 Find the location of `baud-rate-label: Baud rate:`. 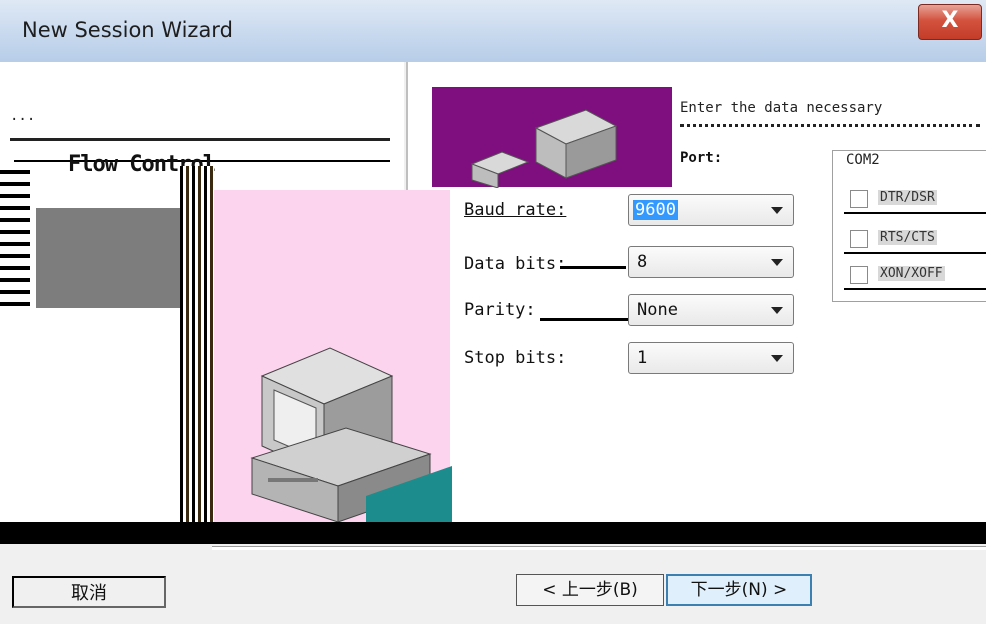

baud-rate-label: Baud rate: is located at coordinates (515, 210).